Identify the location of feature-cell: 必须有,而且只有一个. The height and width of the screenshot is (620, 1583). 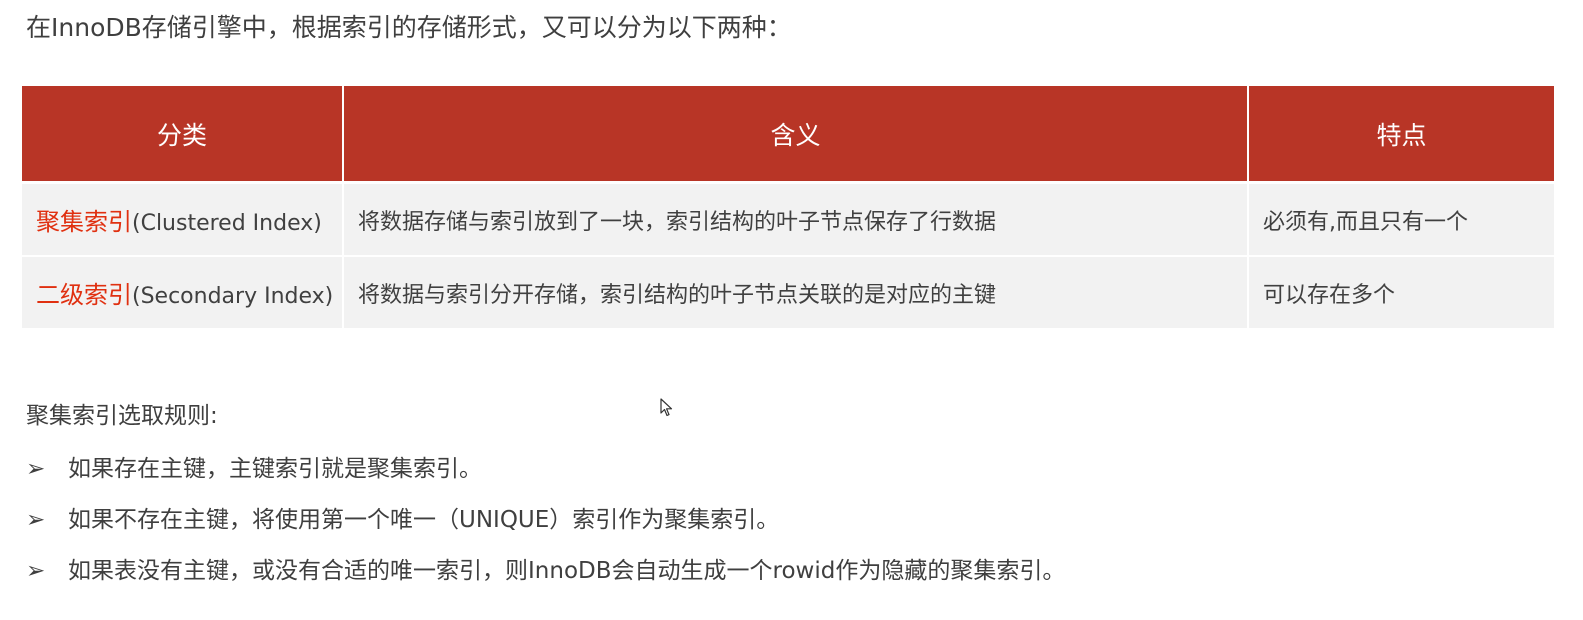
(1400, 218).